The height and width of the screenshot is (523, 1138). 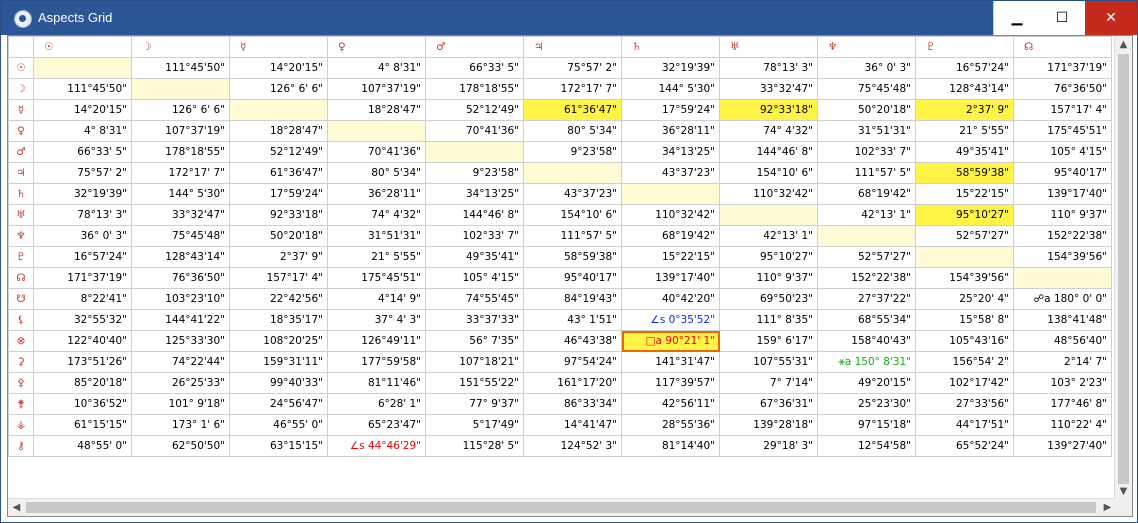 What do you see at coordinates (572, 236) in the screenshot?
I see `aspect-cell: 111°57' 5"` at bounding box center [572, 236].